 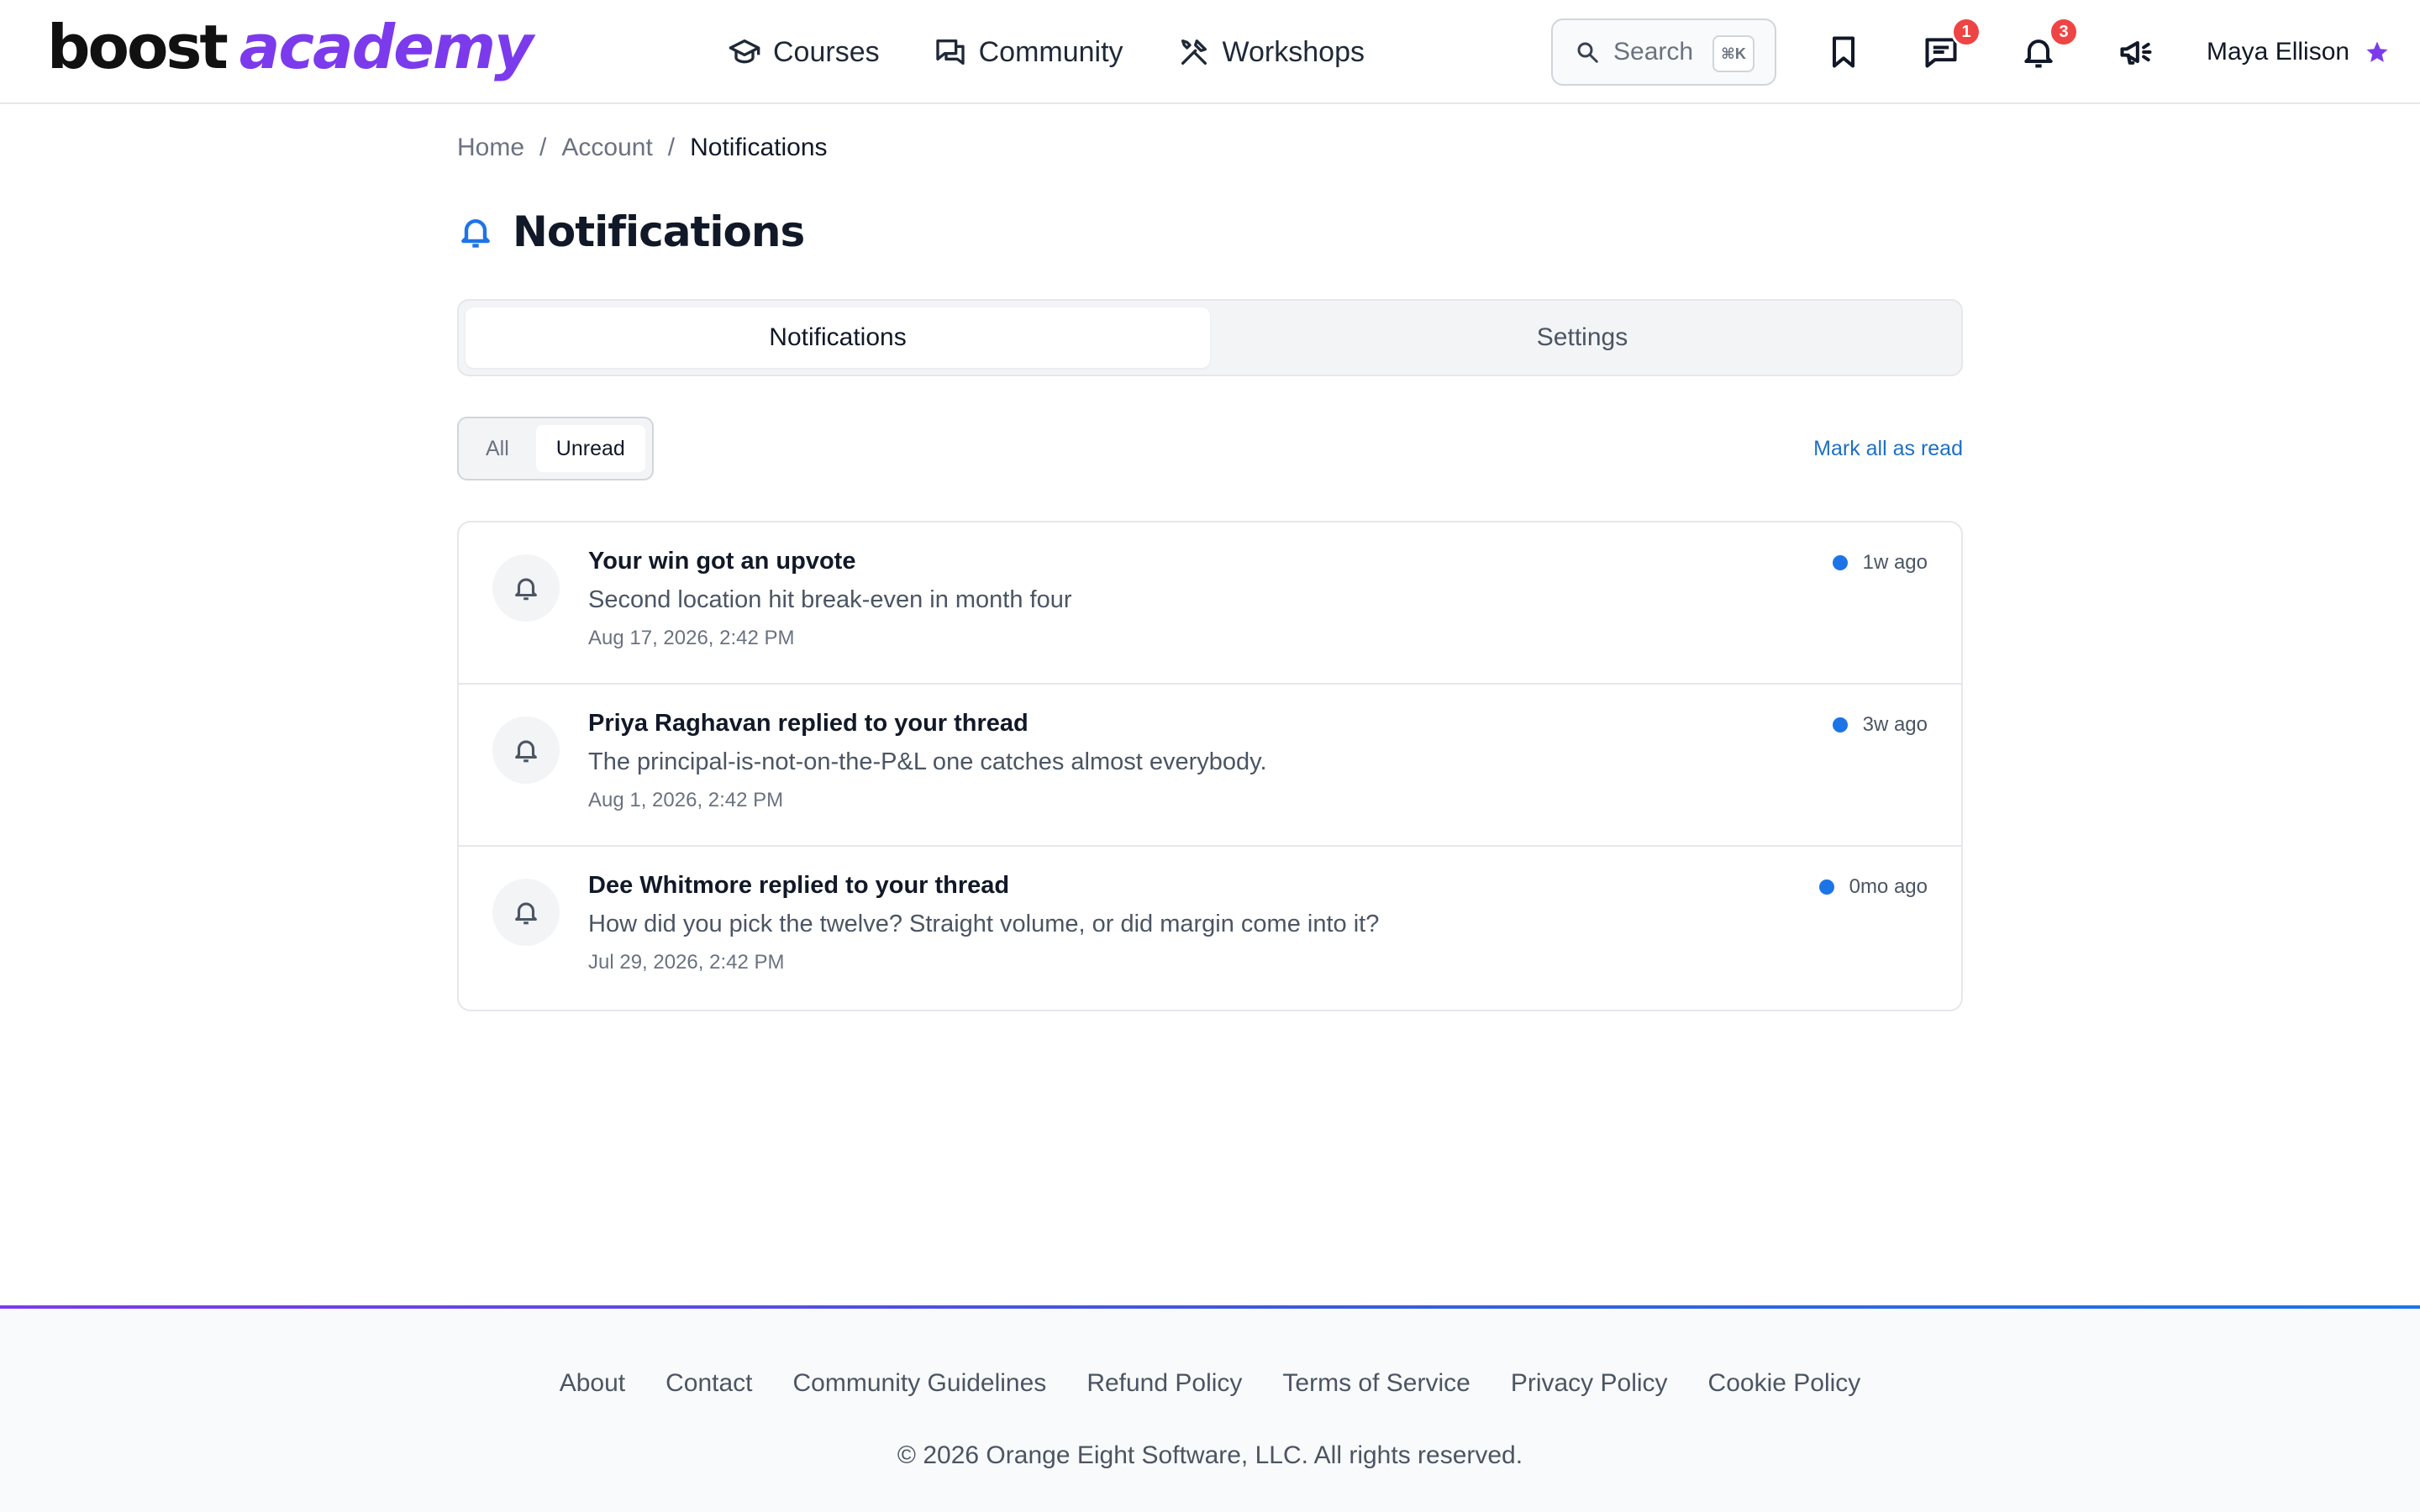 I want to click on mark-all-read-link: Mark all as read, so click(x=1888, y=448).